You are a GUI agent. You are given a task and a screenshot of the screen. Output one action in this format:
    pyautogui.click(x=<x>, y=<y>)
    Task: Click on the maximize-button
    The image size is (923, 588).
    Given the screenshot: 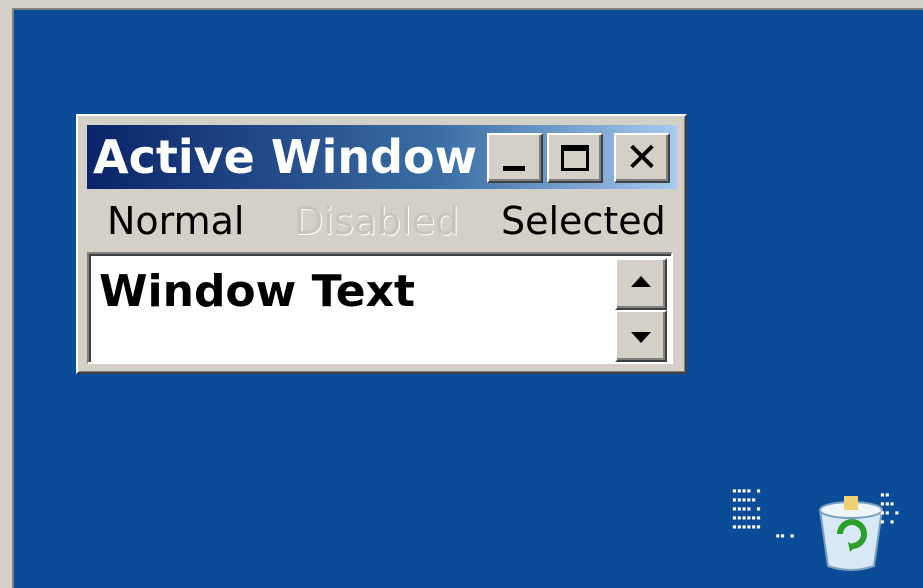 What is the action you would take?
    pyautogui.click(x=575, y=158)
    